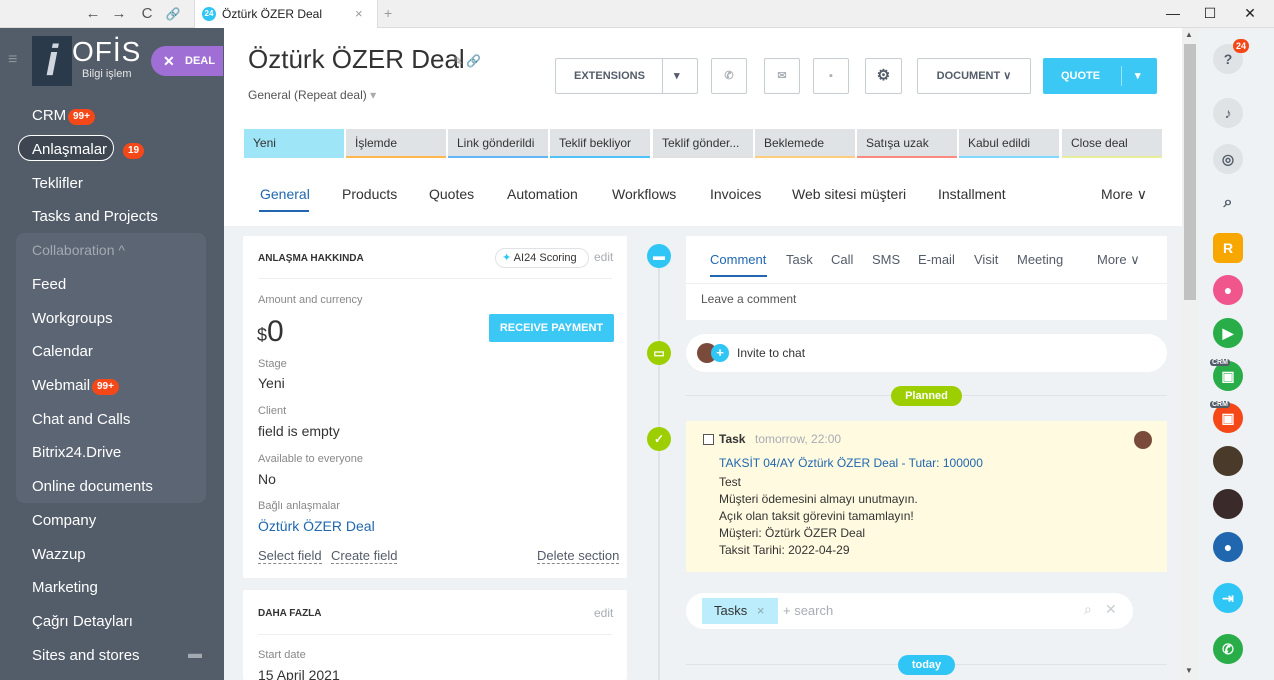 Image resolution: width=1274 pixels, height=680 pixels. What do you see at coordinates (112, 250) in the screenshot?
I see `sidebar-item-collaboration: Collaboration ^` at bounding box center [112, 250].